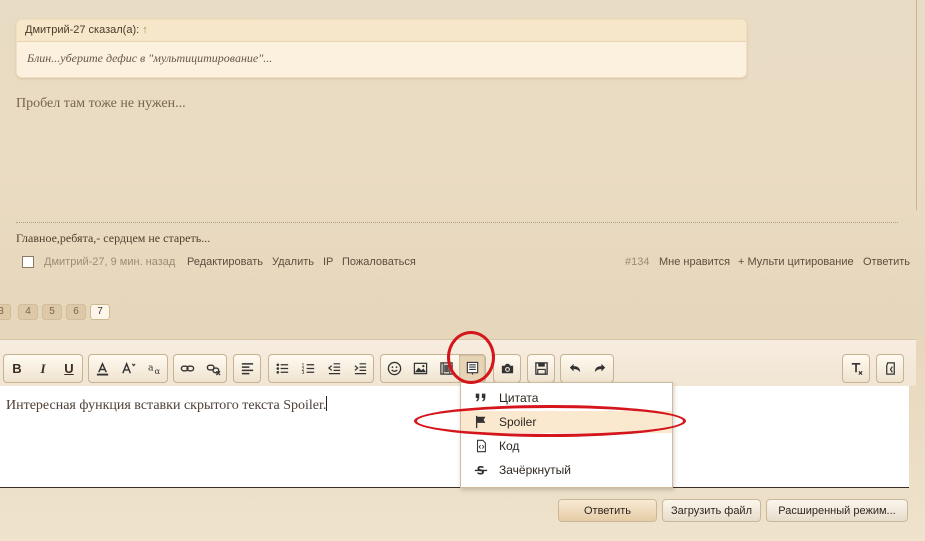  I want to click on dropdown-item-label: Цитата, so click(519, 398).